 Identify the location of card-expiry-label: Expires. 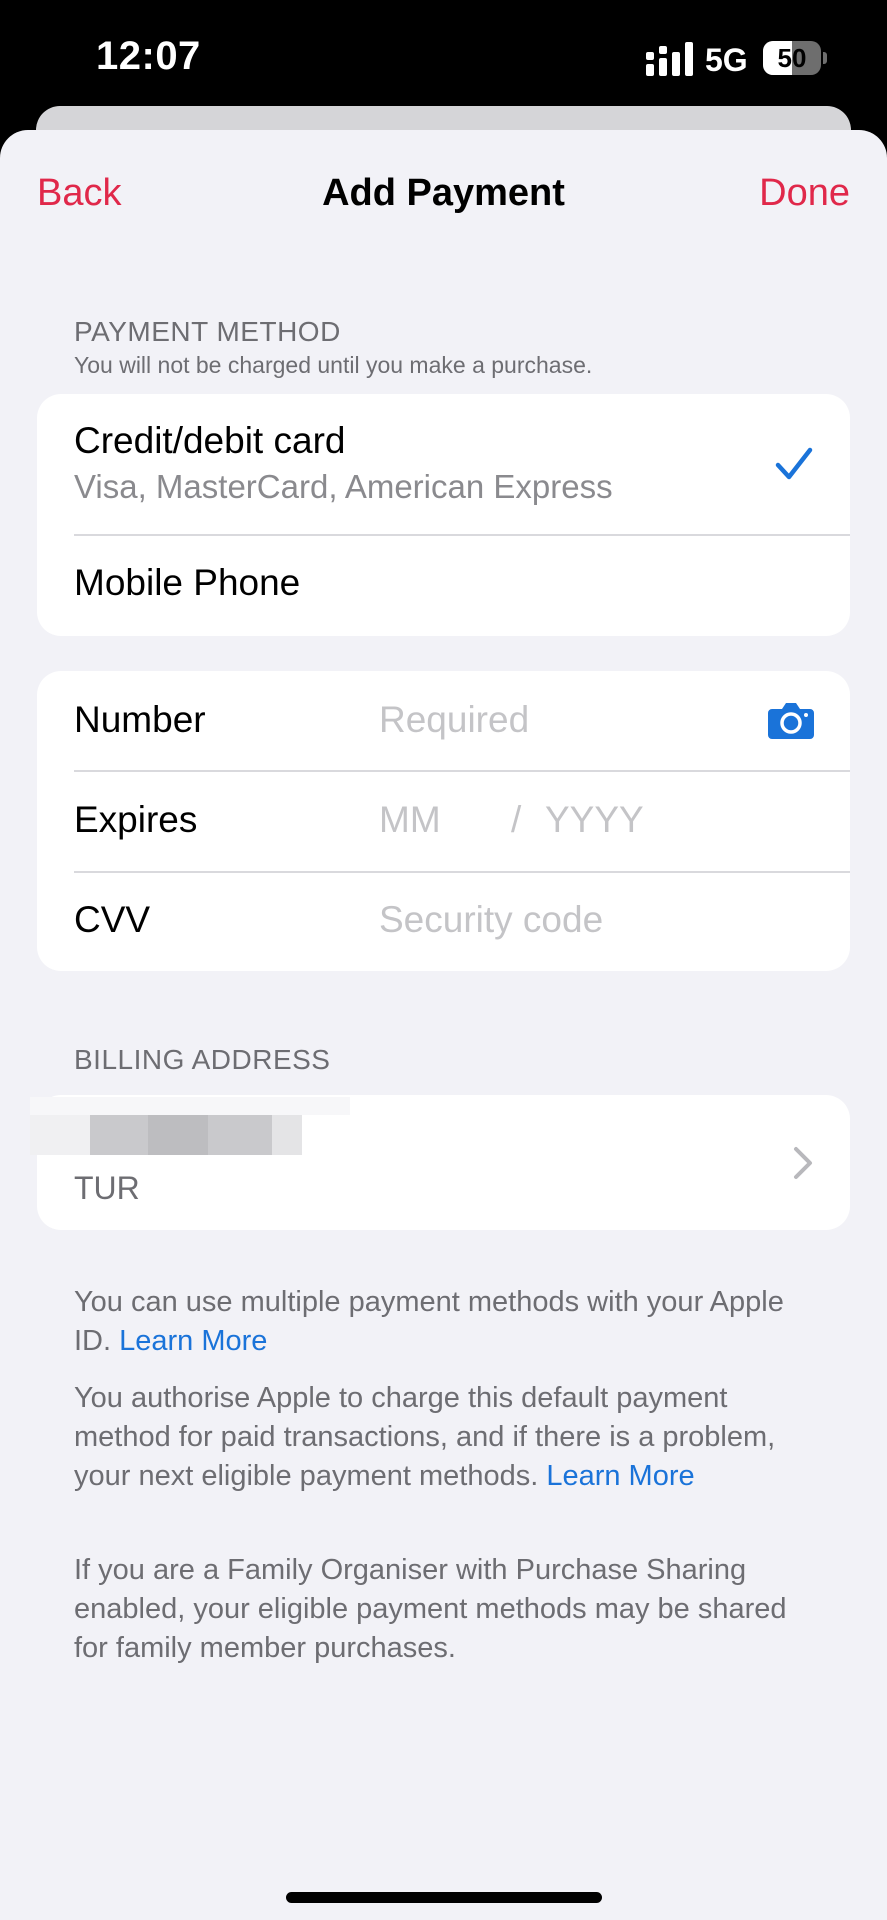
(136, 819).